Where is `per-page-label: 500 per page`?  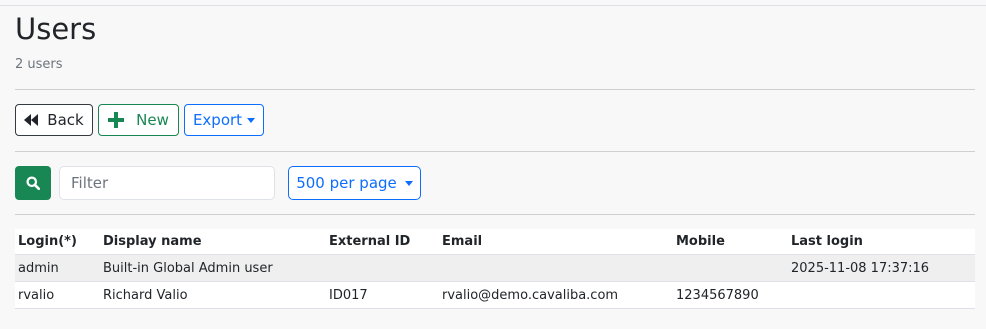
per-page-label: 500 per page is located at coordinates (346, 183).